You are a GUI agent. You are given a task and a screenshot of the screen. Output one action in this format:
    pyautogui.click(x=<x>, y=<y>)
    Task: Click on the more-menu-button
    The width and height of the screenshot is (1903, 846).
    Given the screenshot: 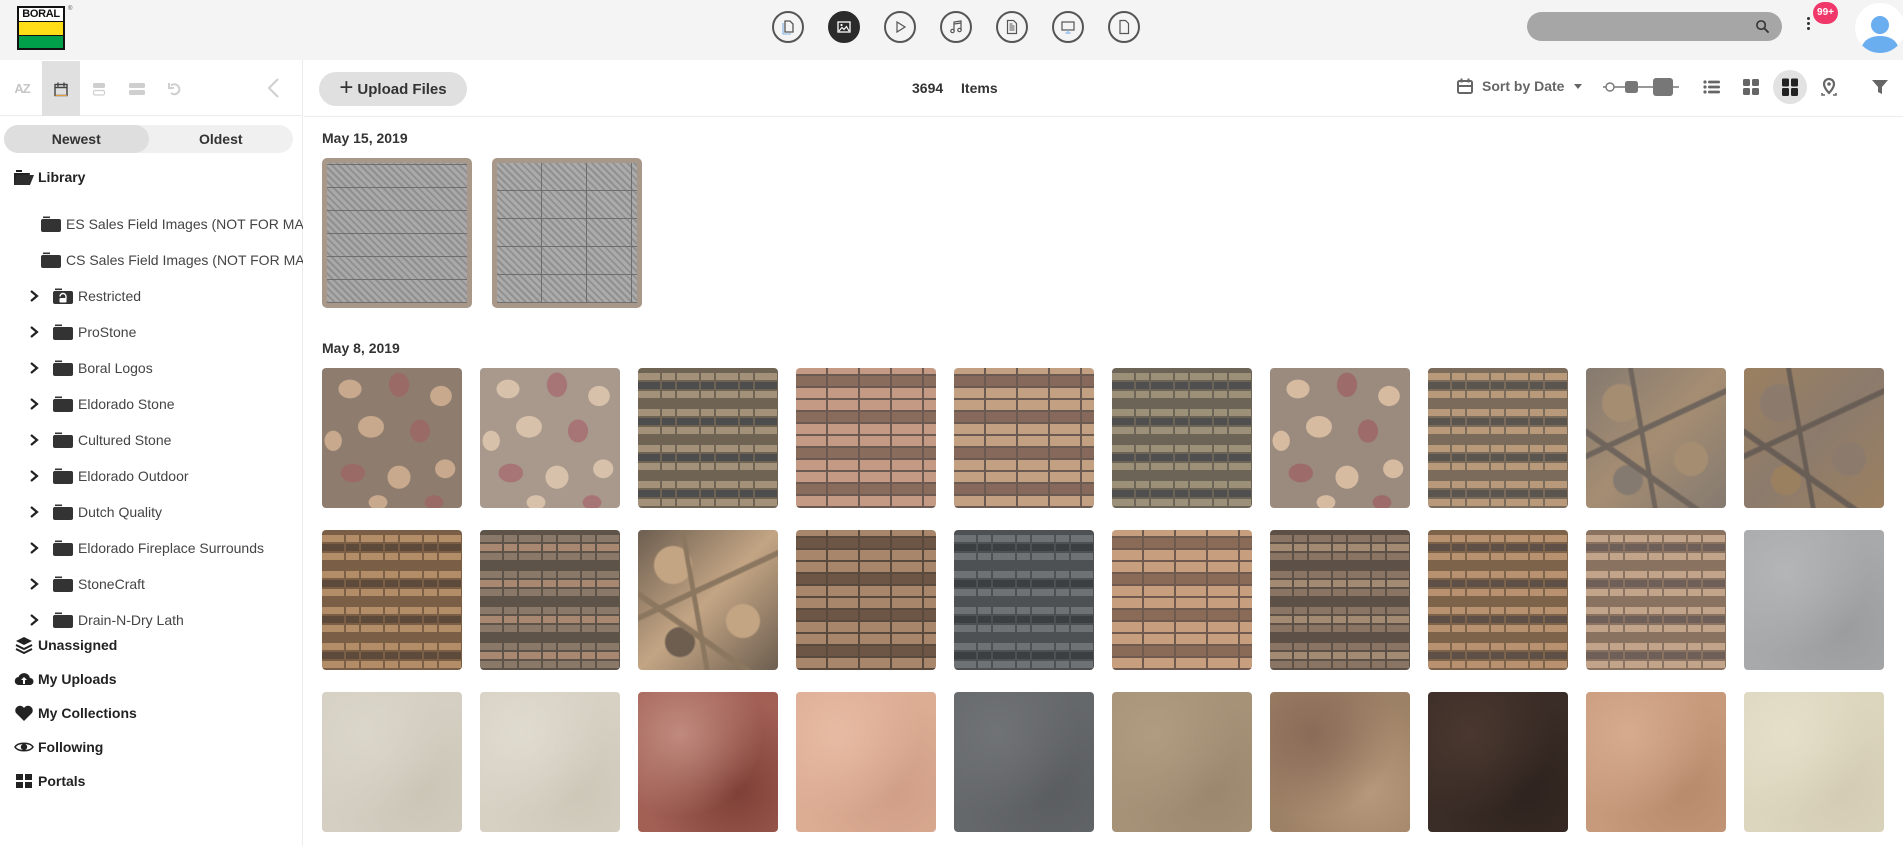 What is the action you would take?
    pyautogui.click(x=1808, y=27)
    